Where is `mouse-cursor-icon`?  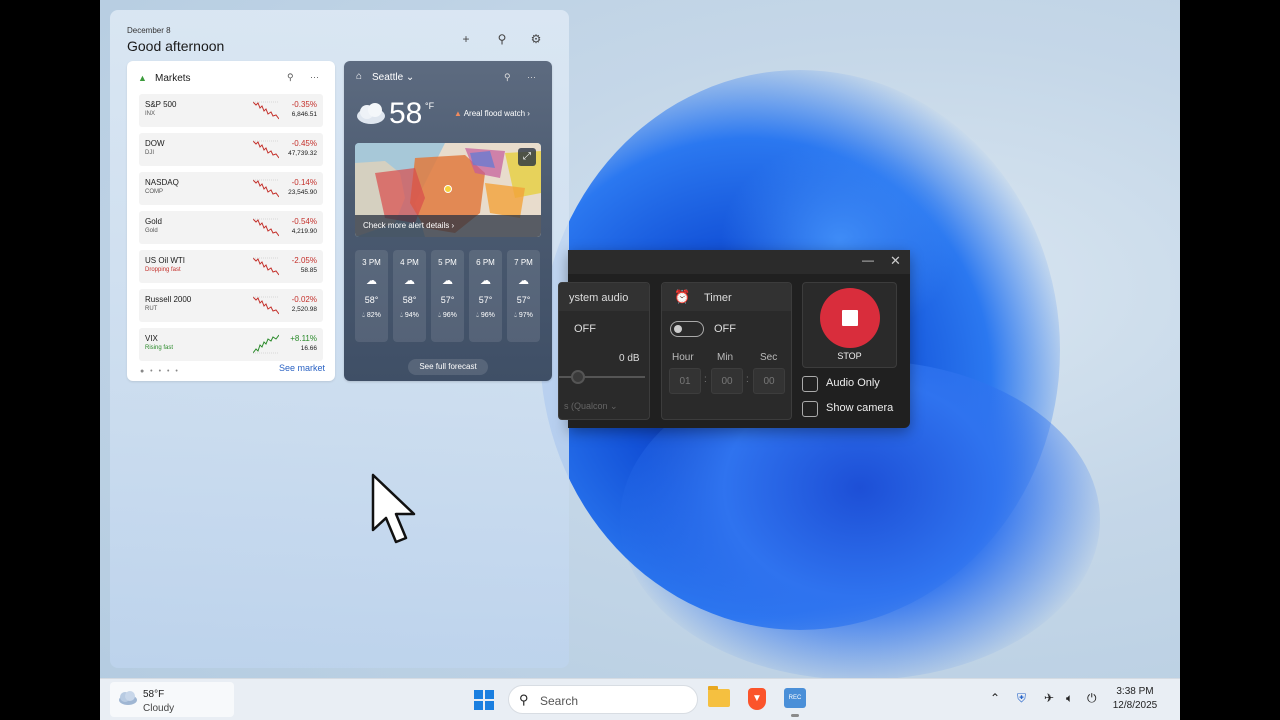
mouse-cursor-icon is located at coordinates (393, 508).